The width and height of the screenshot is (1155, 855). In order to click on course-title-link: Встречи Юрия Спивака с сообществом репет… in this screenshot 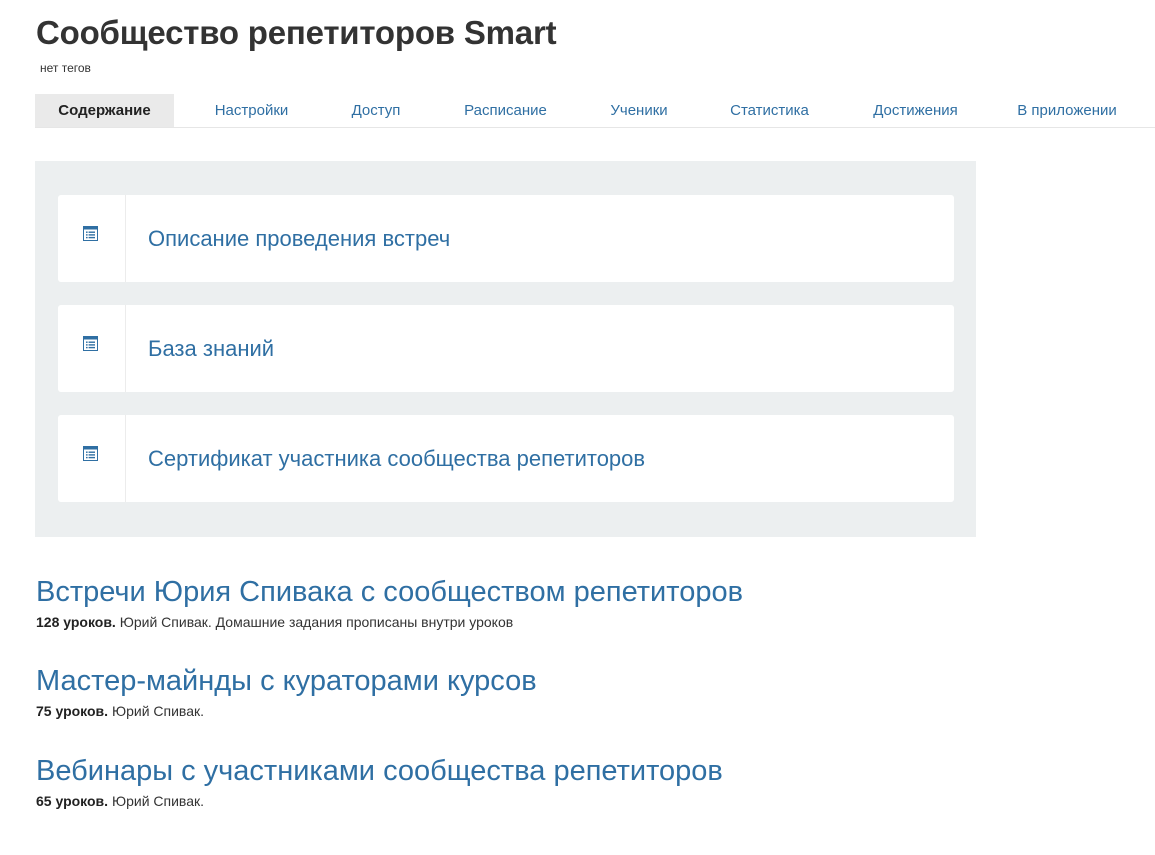, I will do `click(389, 592)`.